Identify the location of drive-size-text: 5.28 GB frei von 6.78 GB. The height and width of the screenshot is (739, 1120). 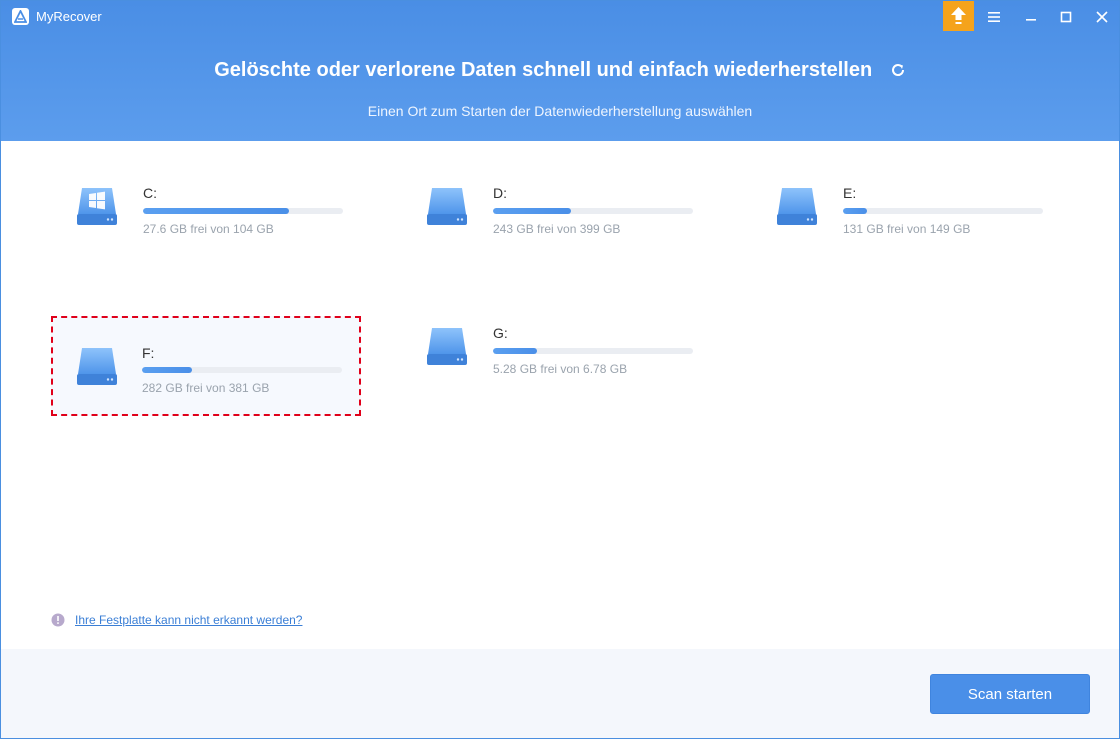
(560, 369).